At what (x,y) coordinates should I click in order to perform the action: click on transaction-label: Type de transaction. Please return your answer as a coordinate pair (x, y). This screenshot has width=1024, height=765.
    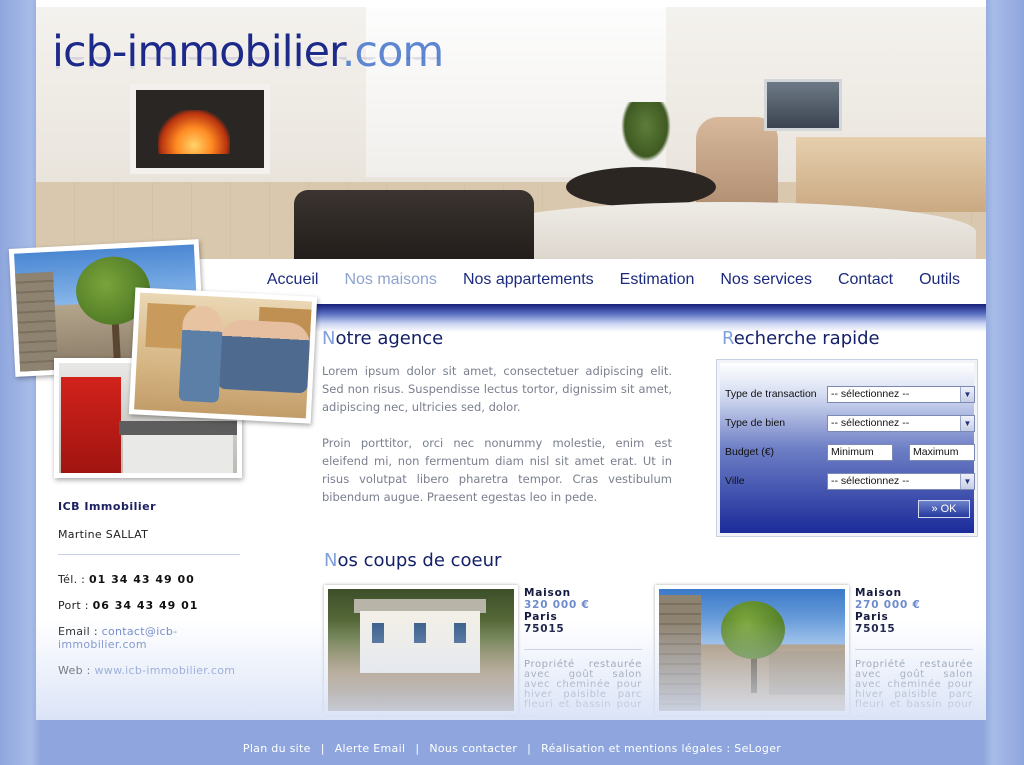
    Looking at the image, I should click on (771, 394).